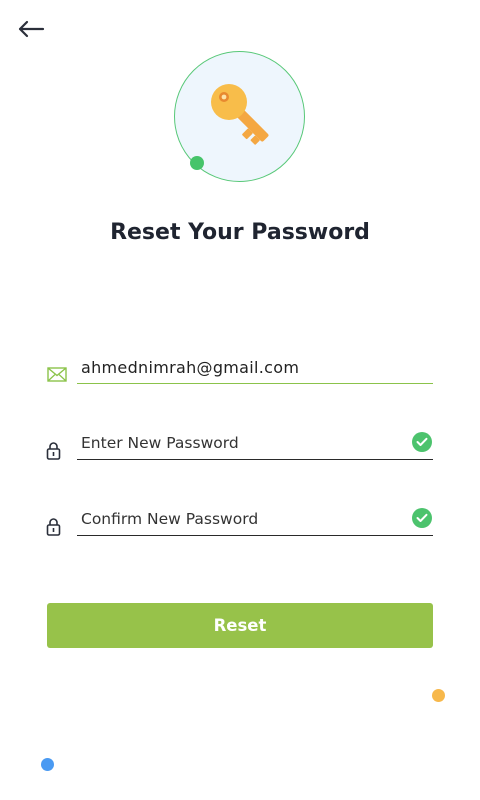 This screenshot has height=800, width=480. I want to click on confirm-password-input, so click(241, 519).